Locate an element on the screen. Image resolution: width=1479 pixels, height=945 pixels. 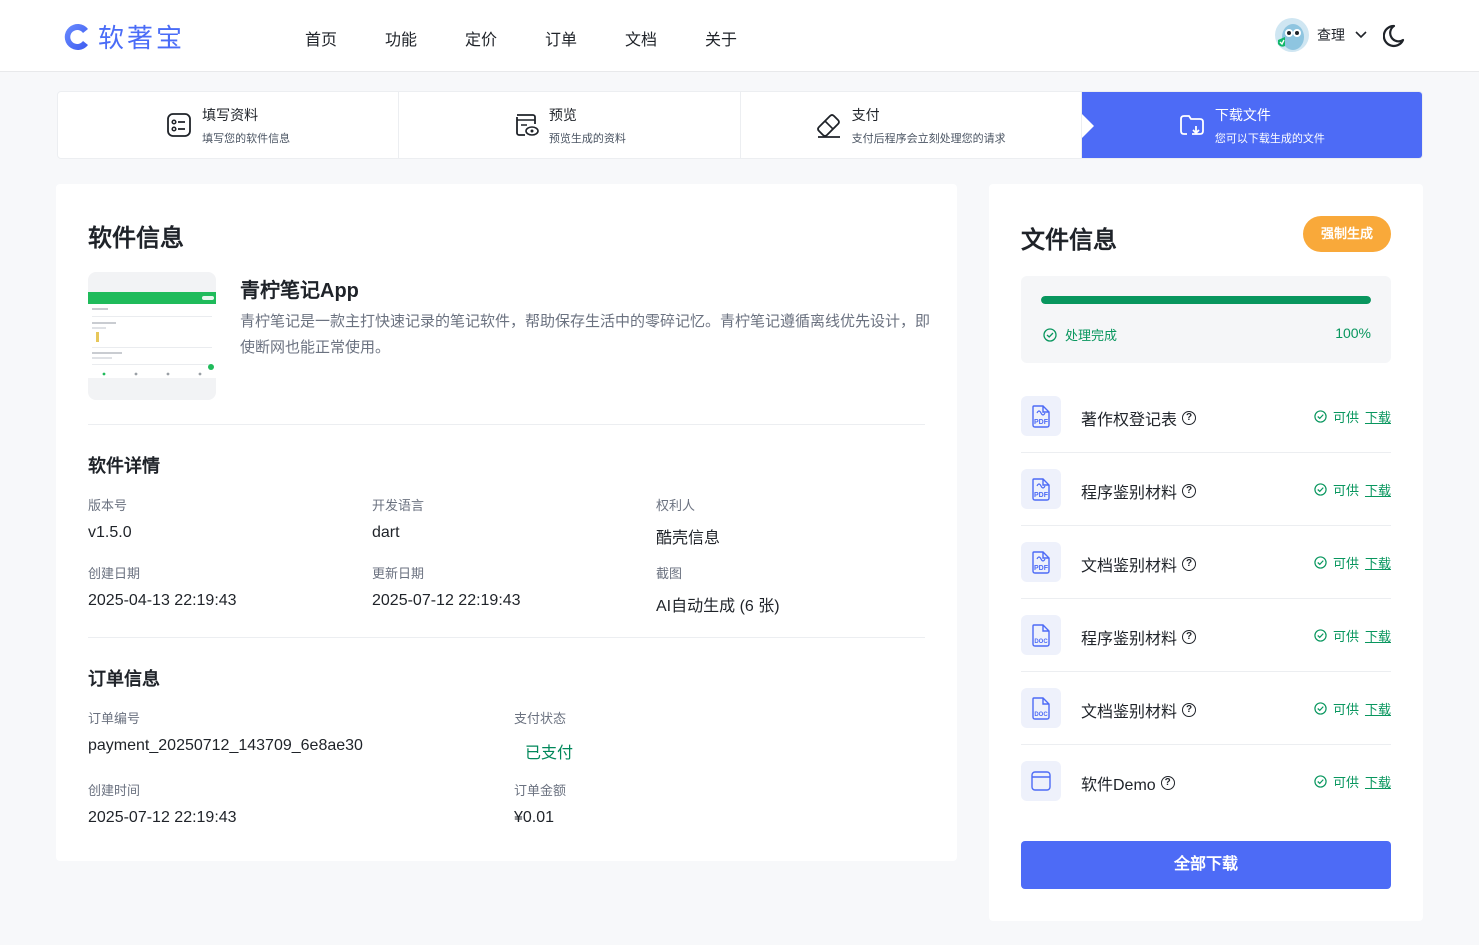
step-title: 预览 is located at coordinates (562, 114).